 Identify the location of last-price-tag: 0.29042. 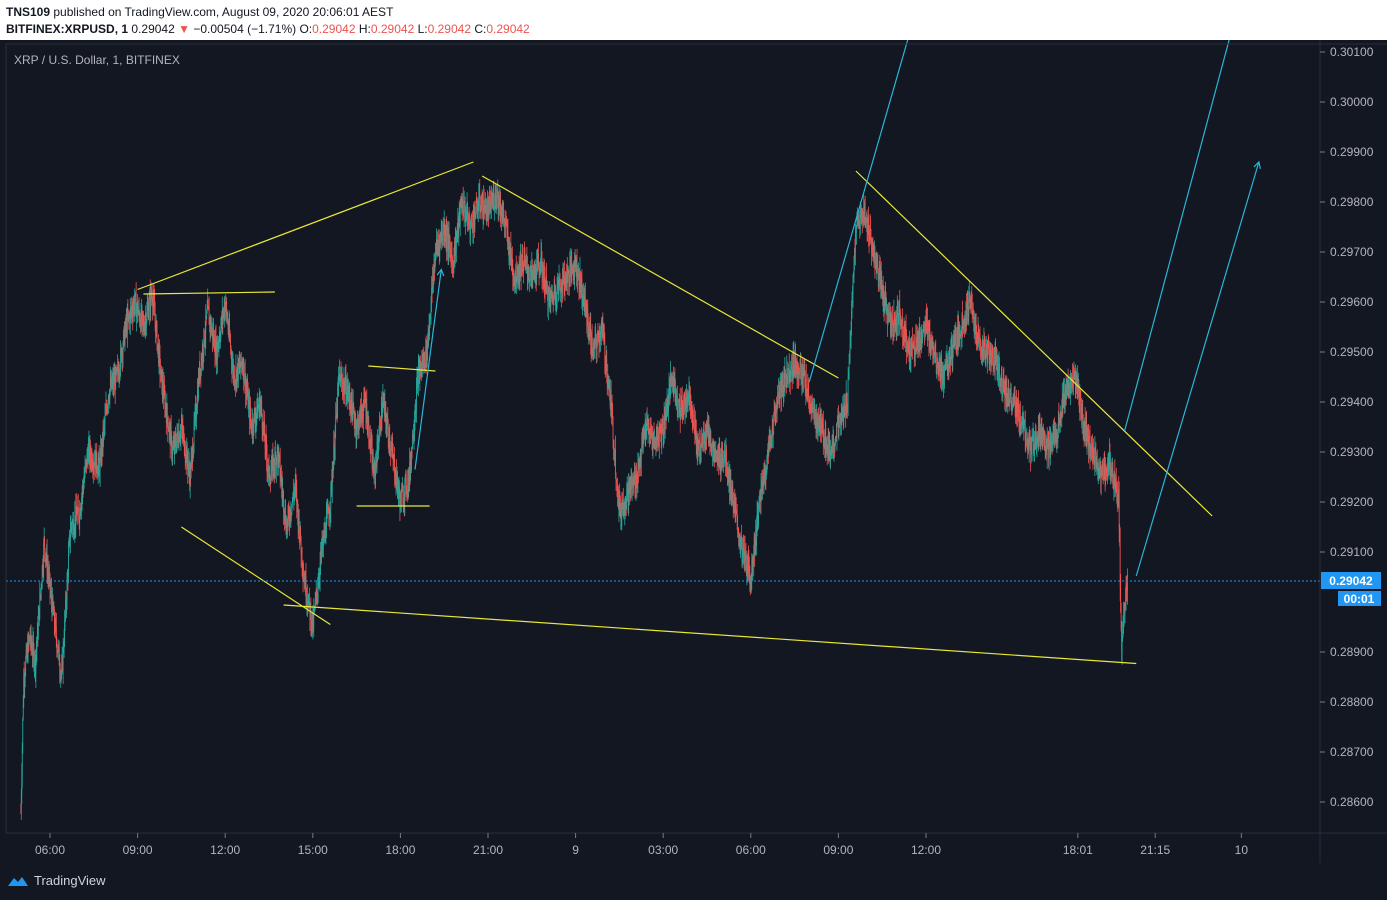
(1351, 580).